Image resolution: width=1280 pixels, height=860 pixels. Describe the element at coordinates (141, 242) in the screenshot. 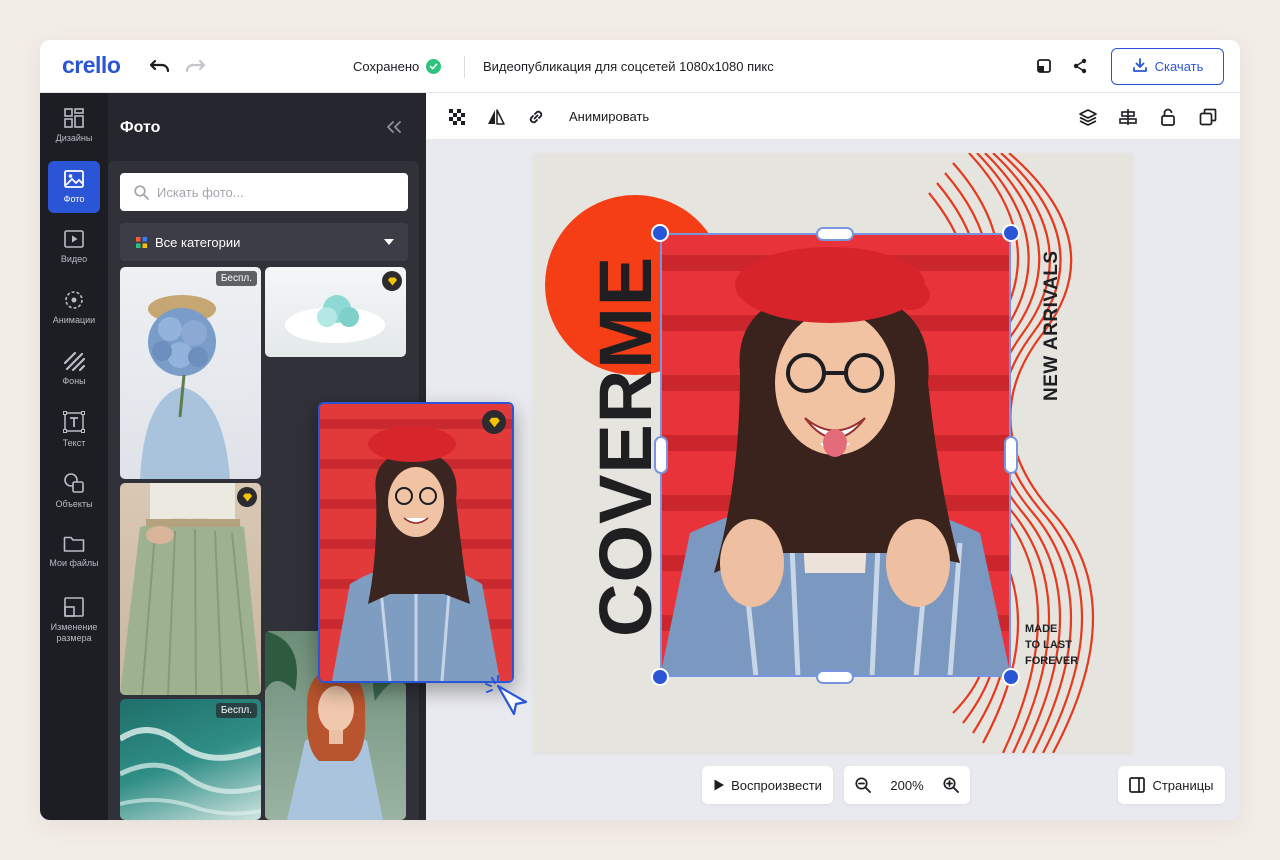

I see `categories-icon` at that location.